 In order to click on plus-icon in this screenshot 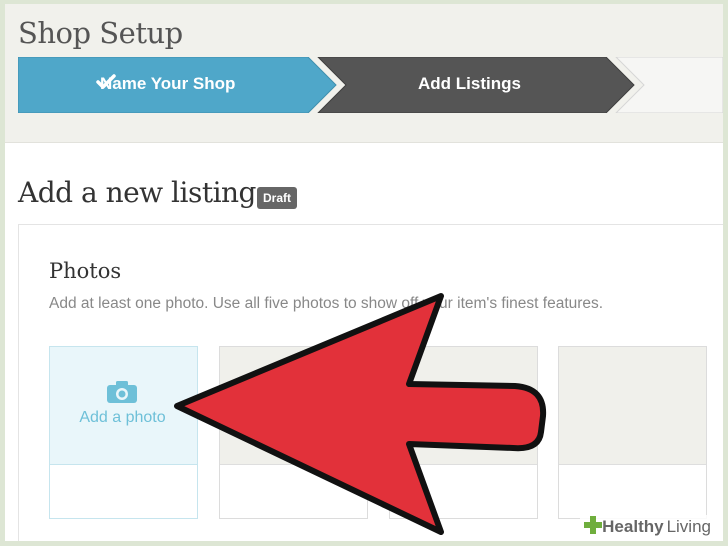, I will do `click(593, 527)`.